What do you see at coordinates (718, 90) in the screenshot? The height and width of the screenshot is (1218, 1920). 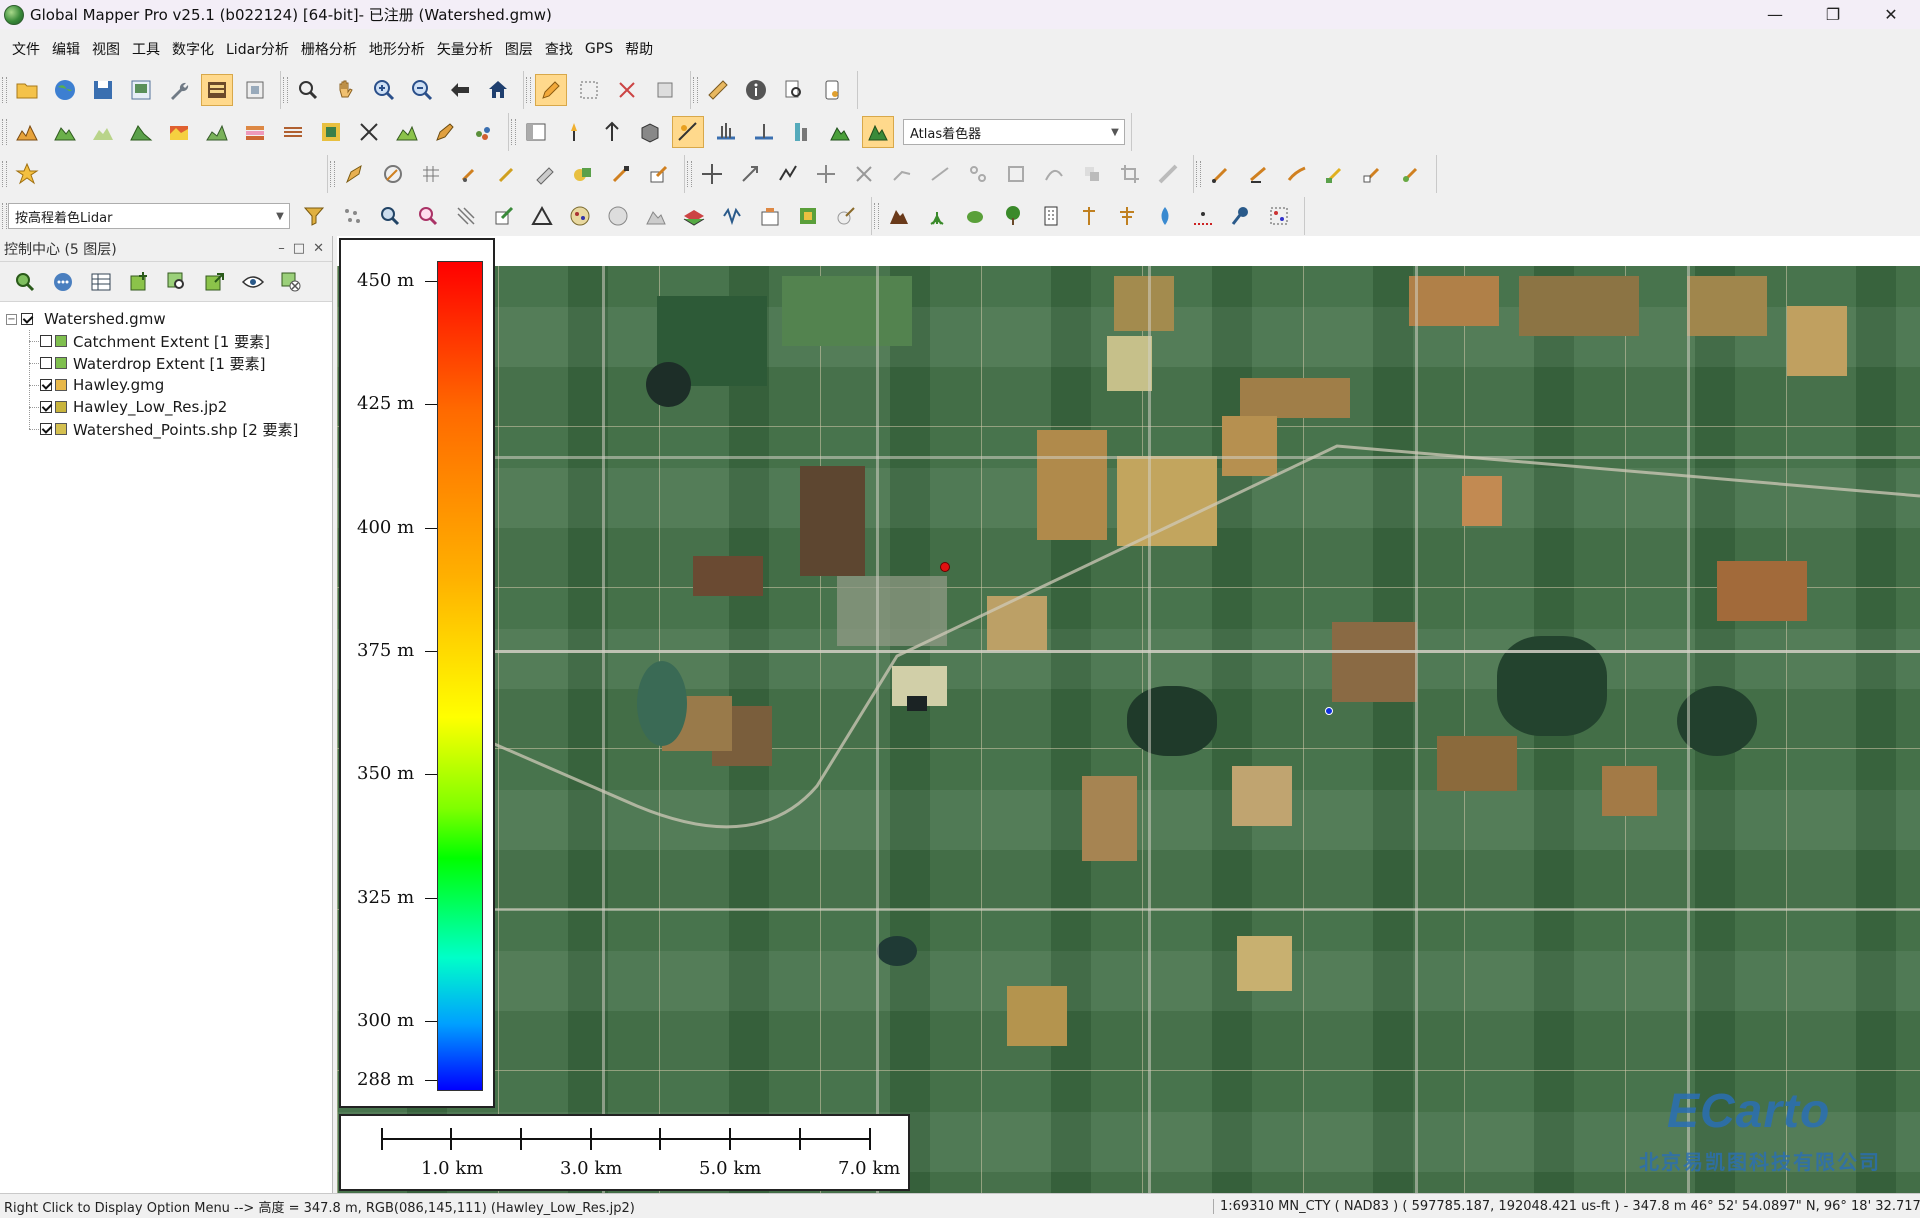 I see `ruler-icon` at bounding box center [718, 90].